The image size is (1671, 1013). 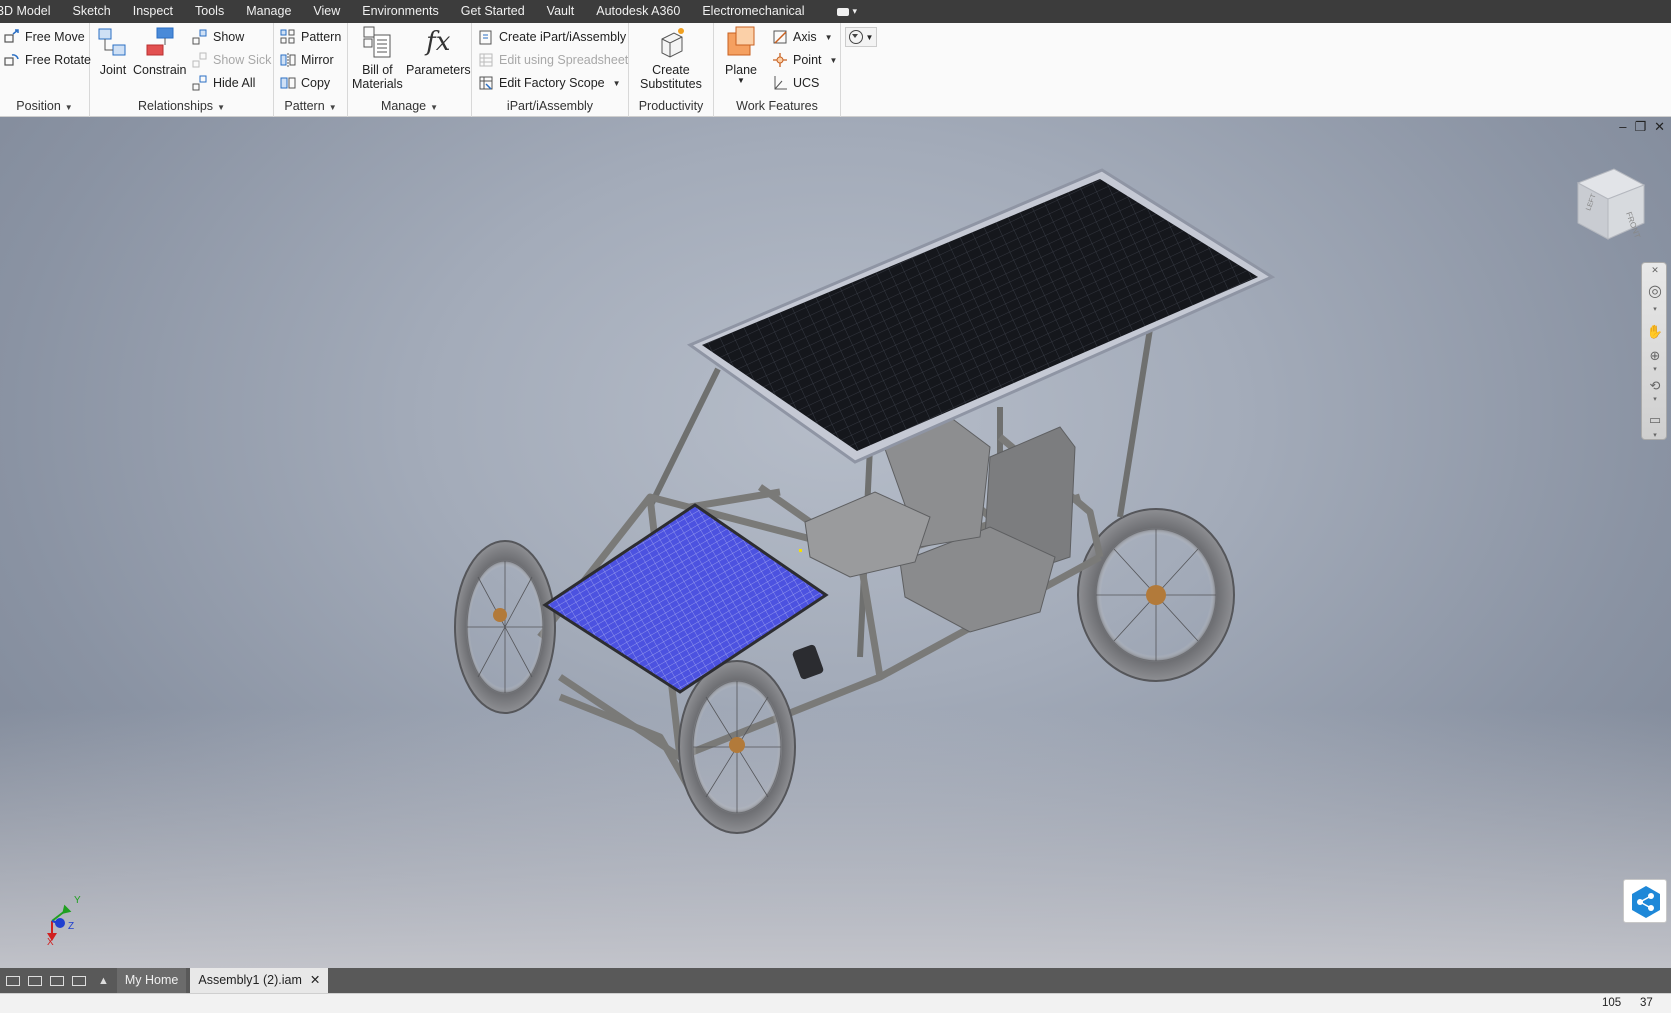 I want to click on parameters-button: fx Parameters, so click(x=438, y=51).